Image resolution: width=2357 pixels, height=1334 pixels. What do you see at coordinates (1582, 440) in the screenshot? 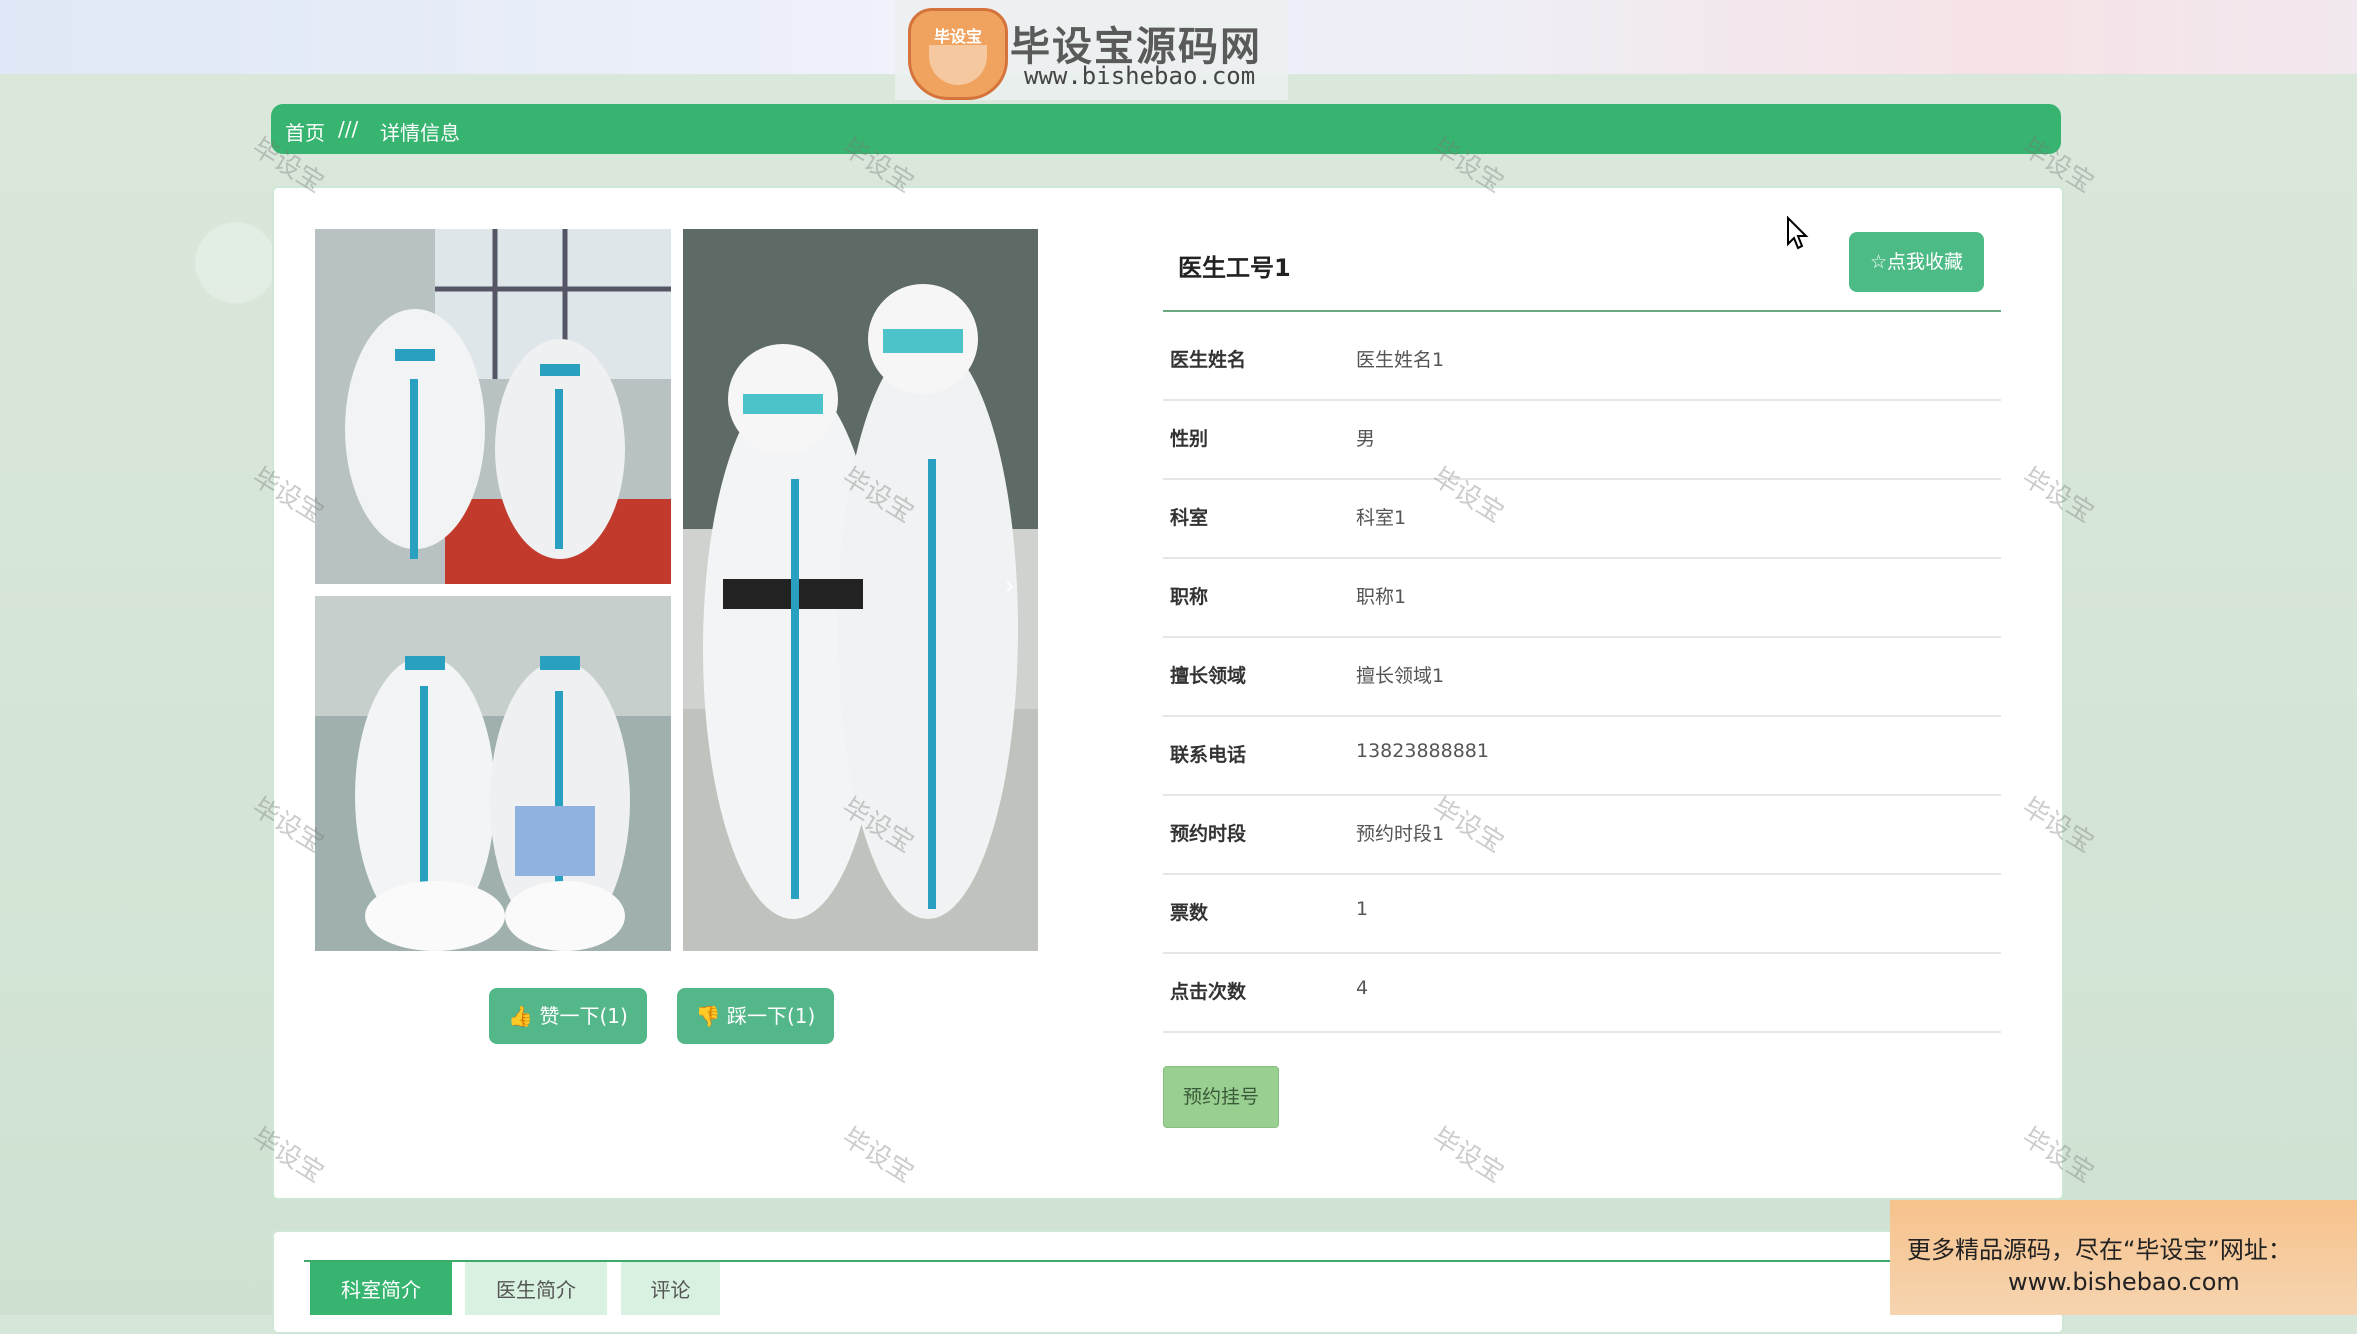
I see `detail-row: 性别 男` at bounding box center [1582, 440].